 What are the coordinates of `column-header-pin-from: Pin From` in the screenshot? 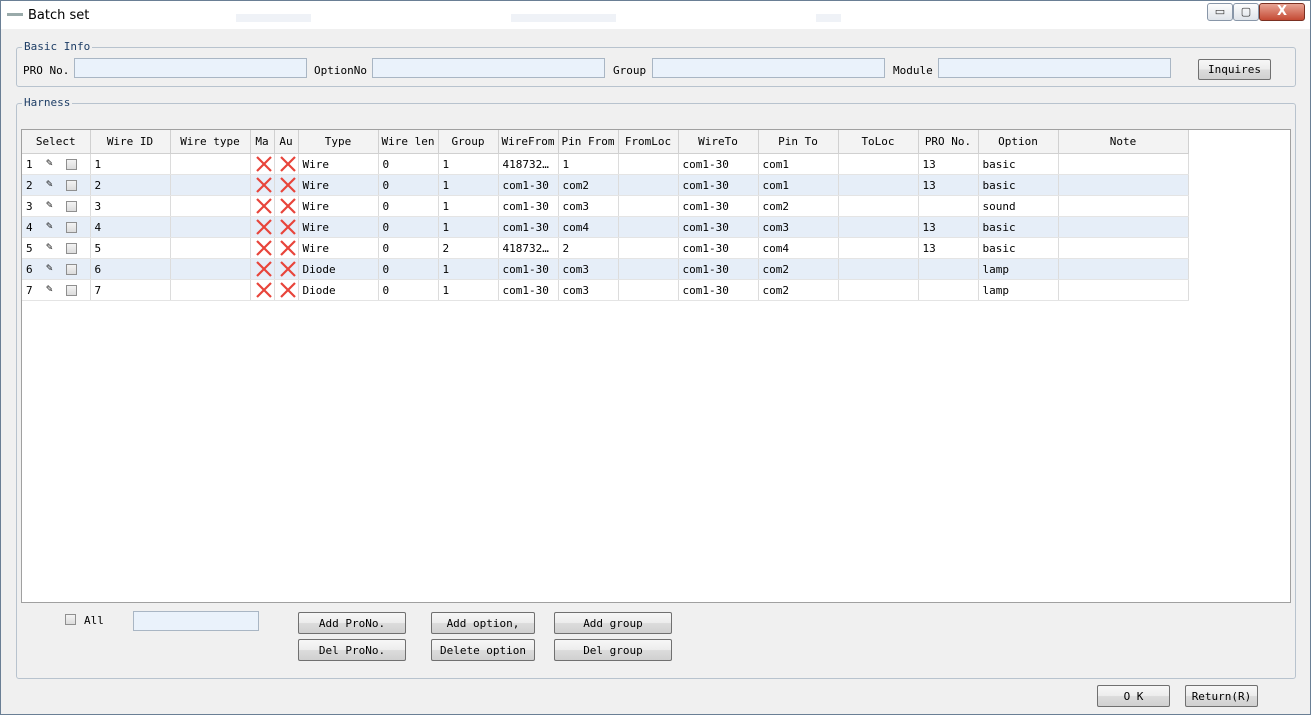 It's located at (588, 142).